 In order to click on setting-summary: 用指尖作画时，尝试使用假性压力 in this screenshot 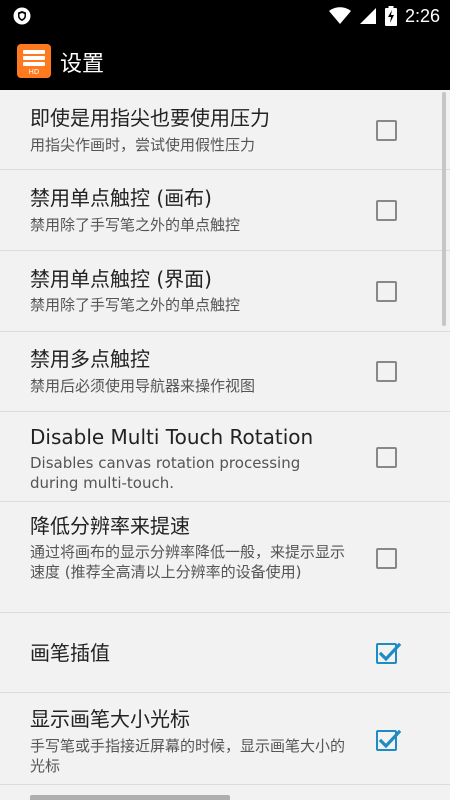, I will do `click(143, 145)`.